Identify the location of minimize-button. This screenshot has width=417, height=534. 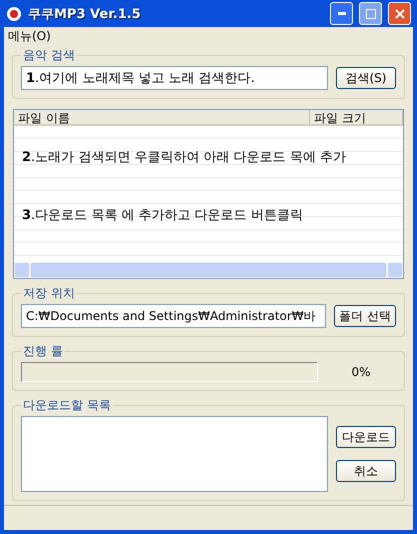
(341, 13).